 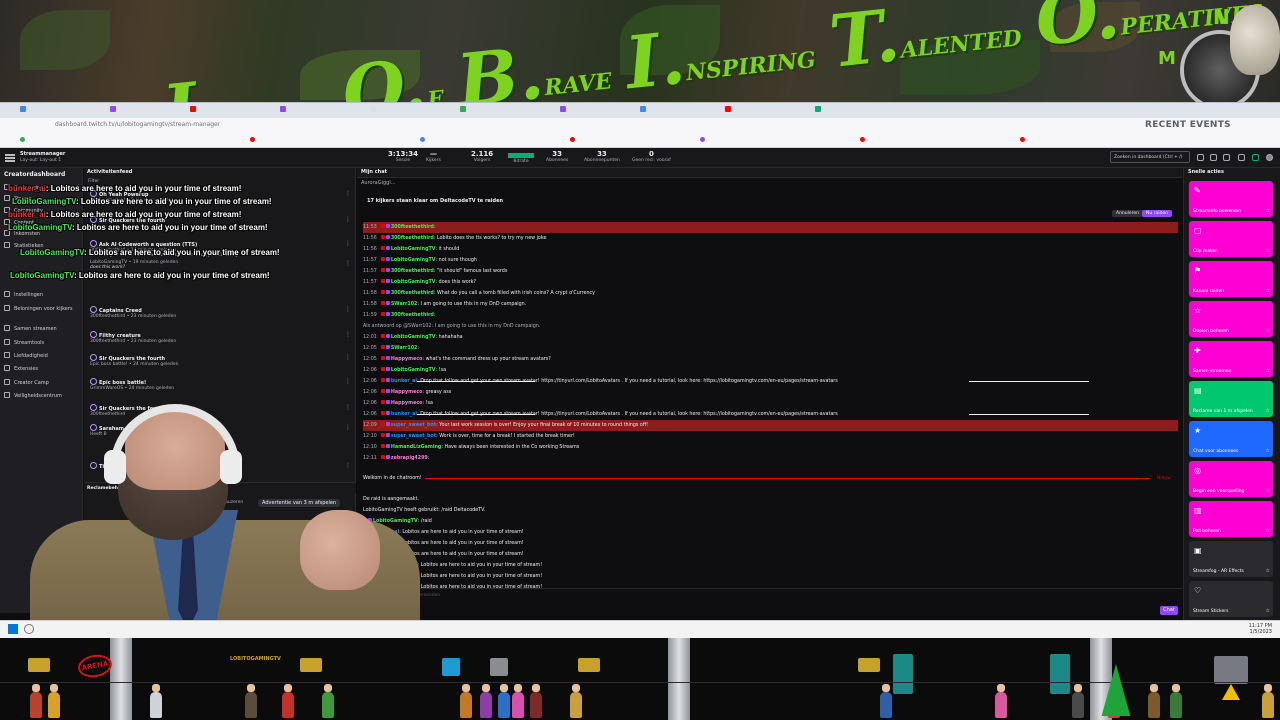 What do you see at coordinates (23, 296) in the screenshot?
I see `nav-item: Instellingen` at bounding box center [23, 296].